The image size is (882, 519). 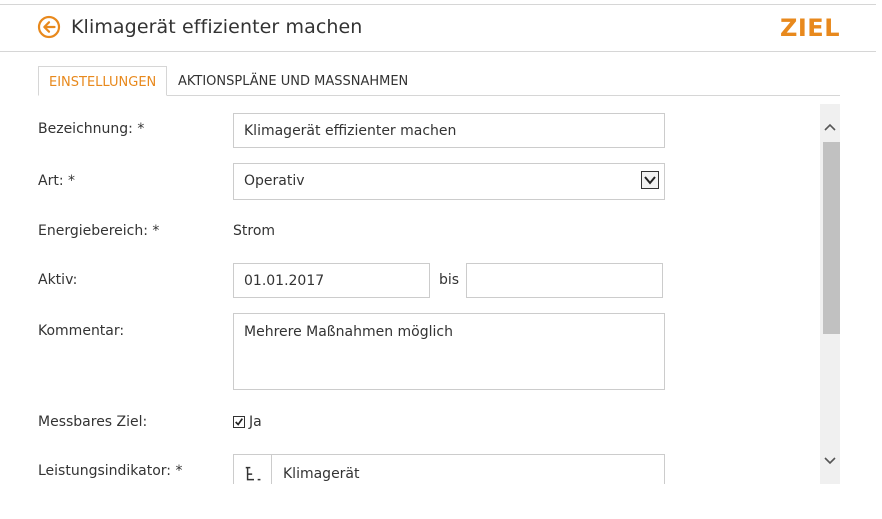 What do you see at coordinates (99, 231) in the screenshot?
I see `energiebereich-label: Energiebereich: *` at bounding box center [99, 231].